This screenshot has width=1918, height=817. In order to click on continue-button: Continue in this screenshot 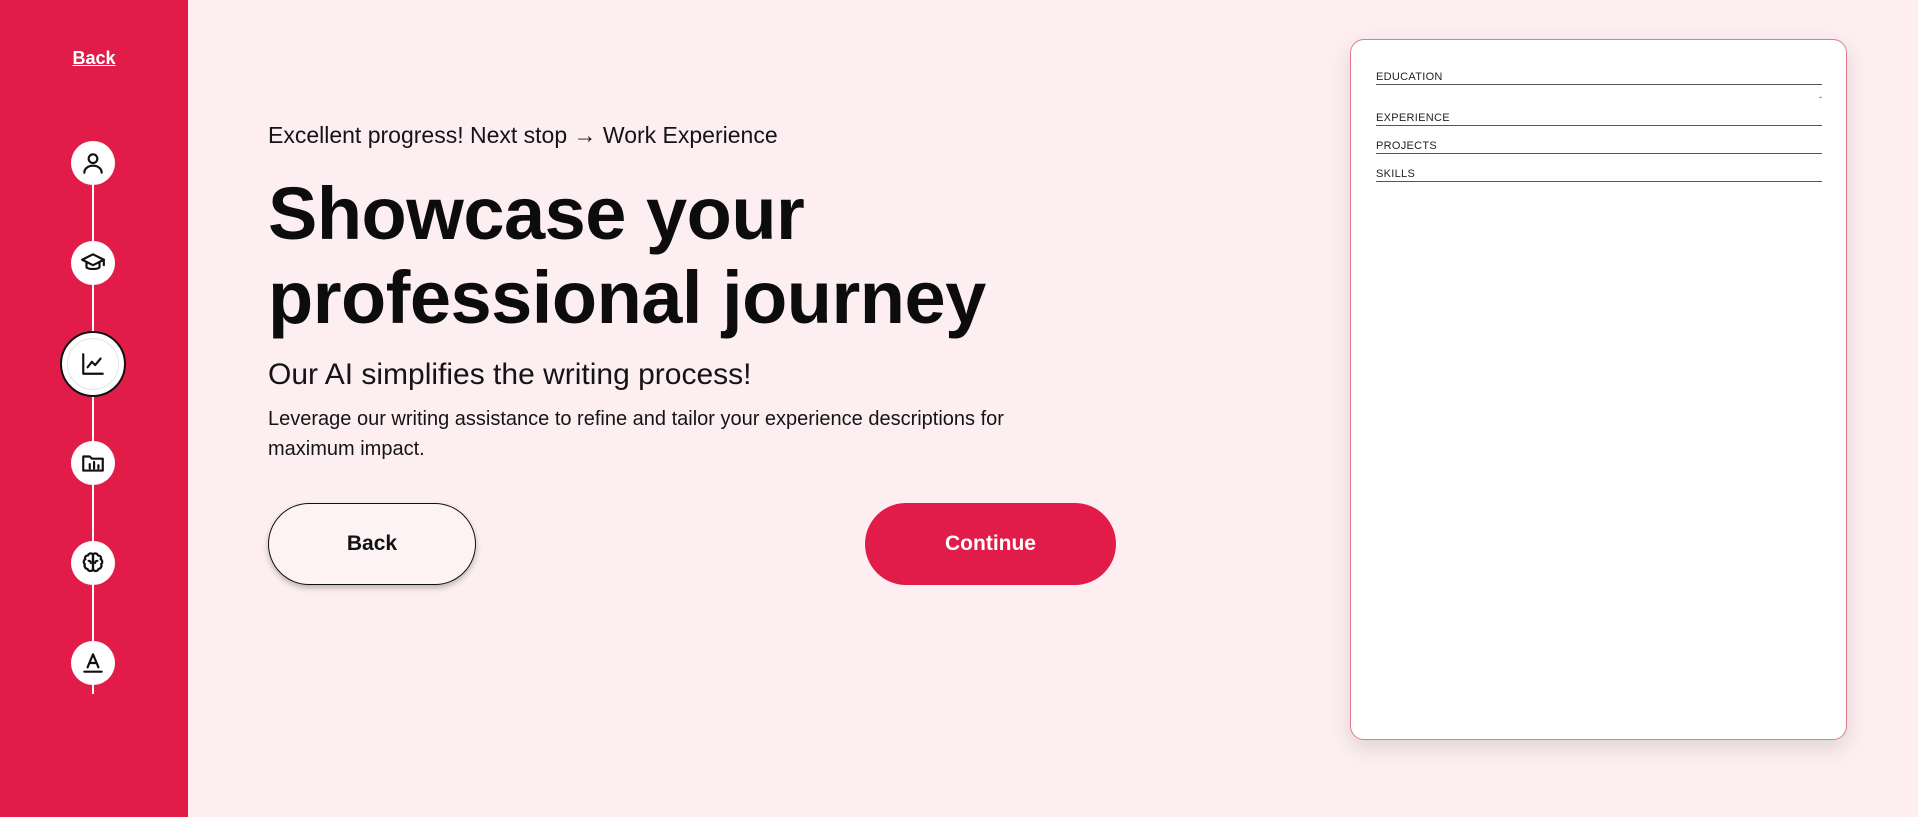, I will do `click(990, 544)`.